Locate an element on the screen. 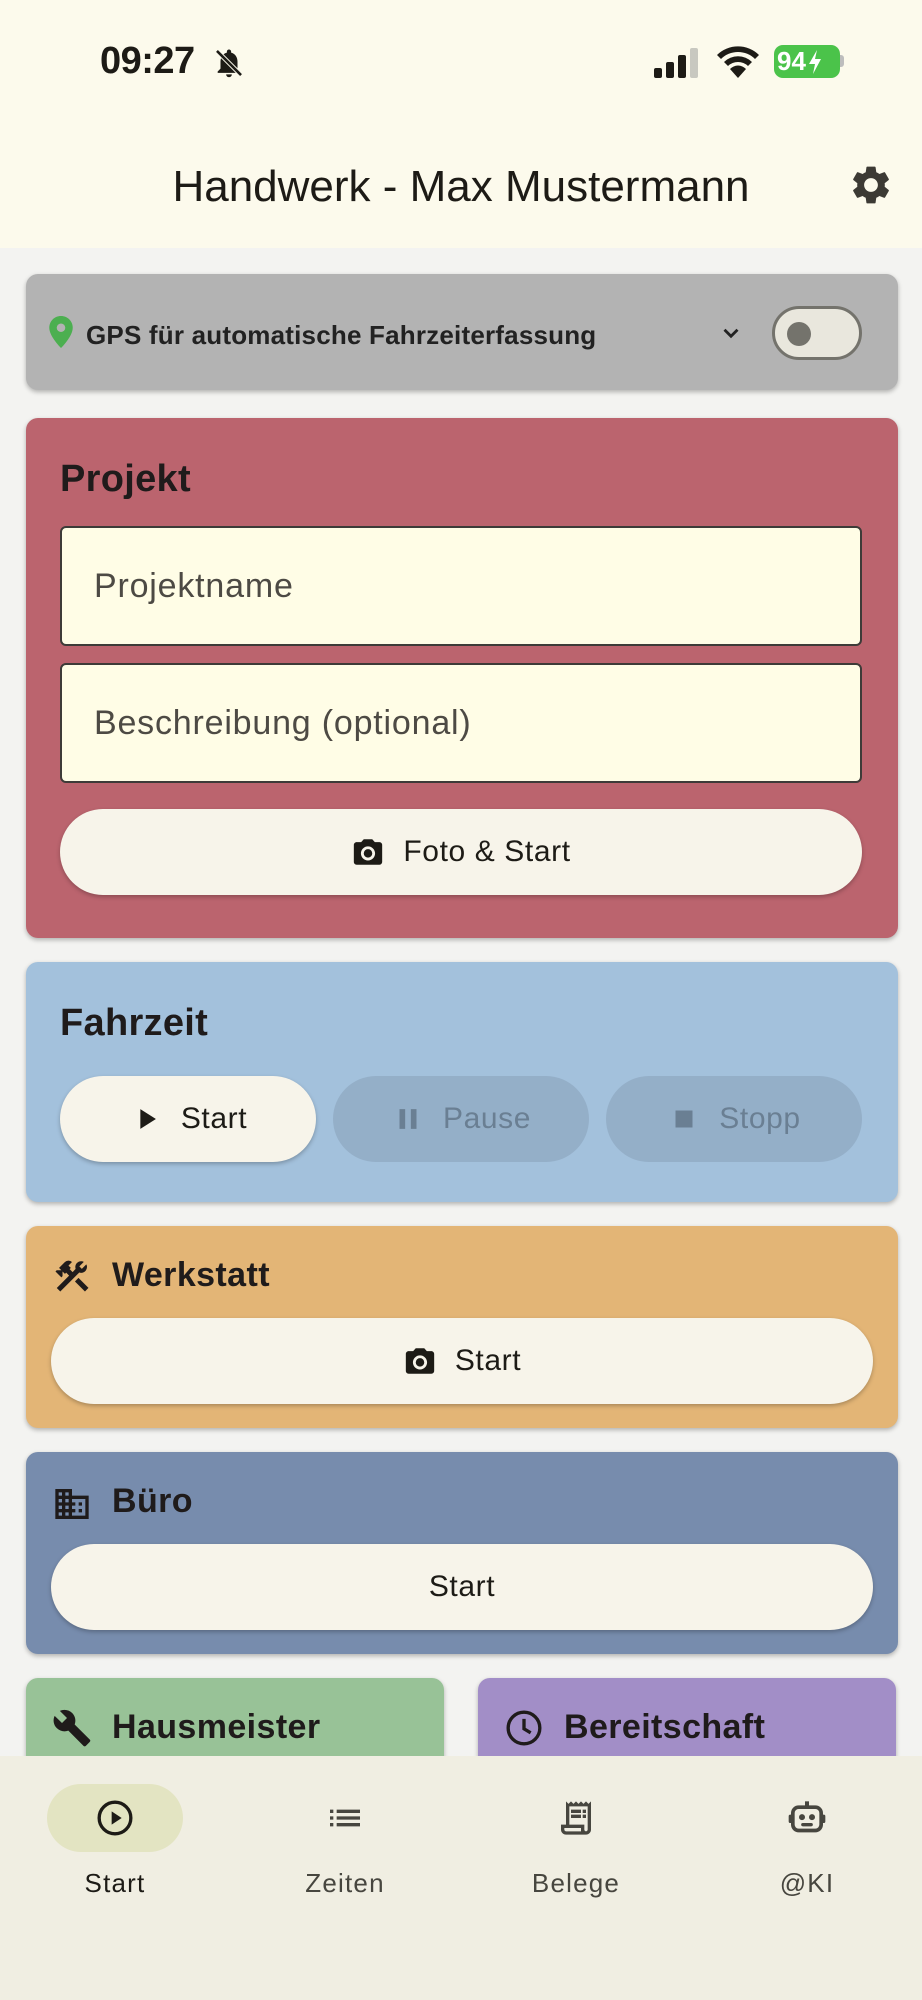 The image size is (922, 2000). gear-icon is located at coordinates (871, 185).